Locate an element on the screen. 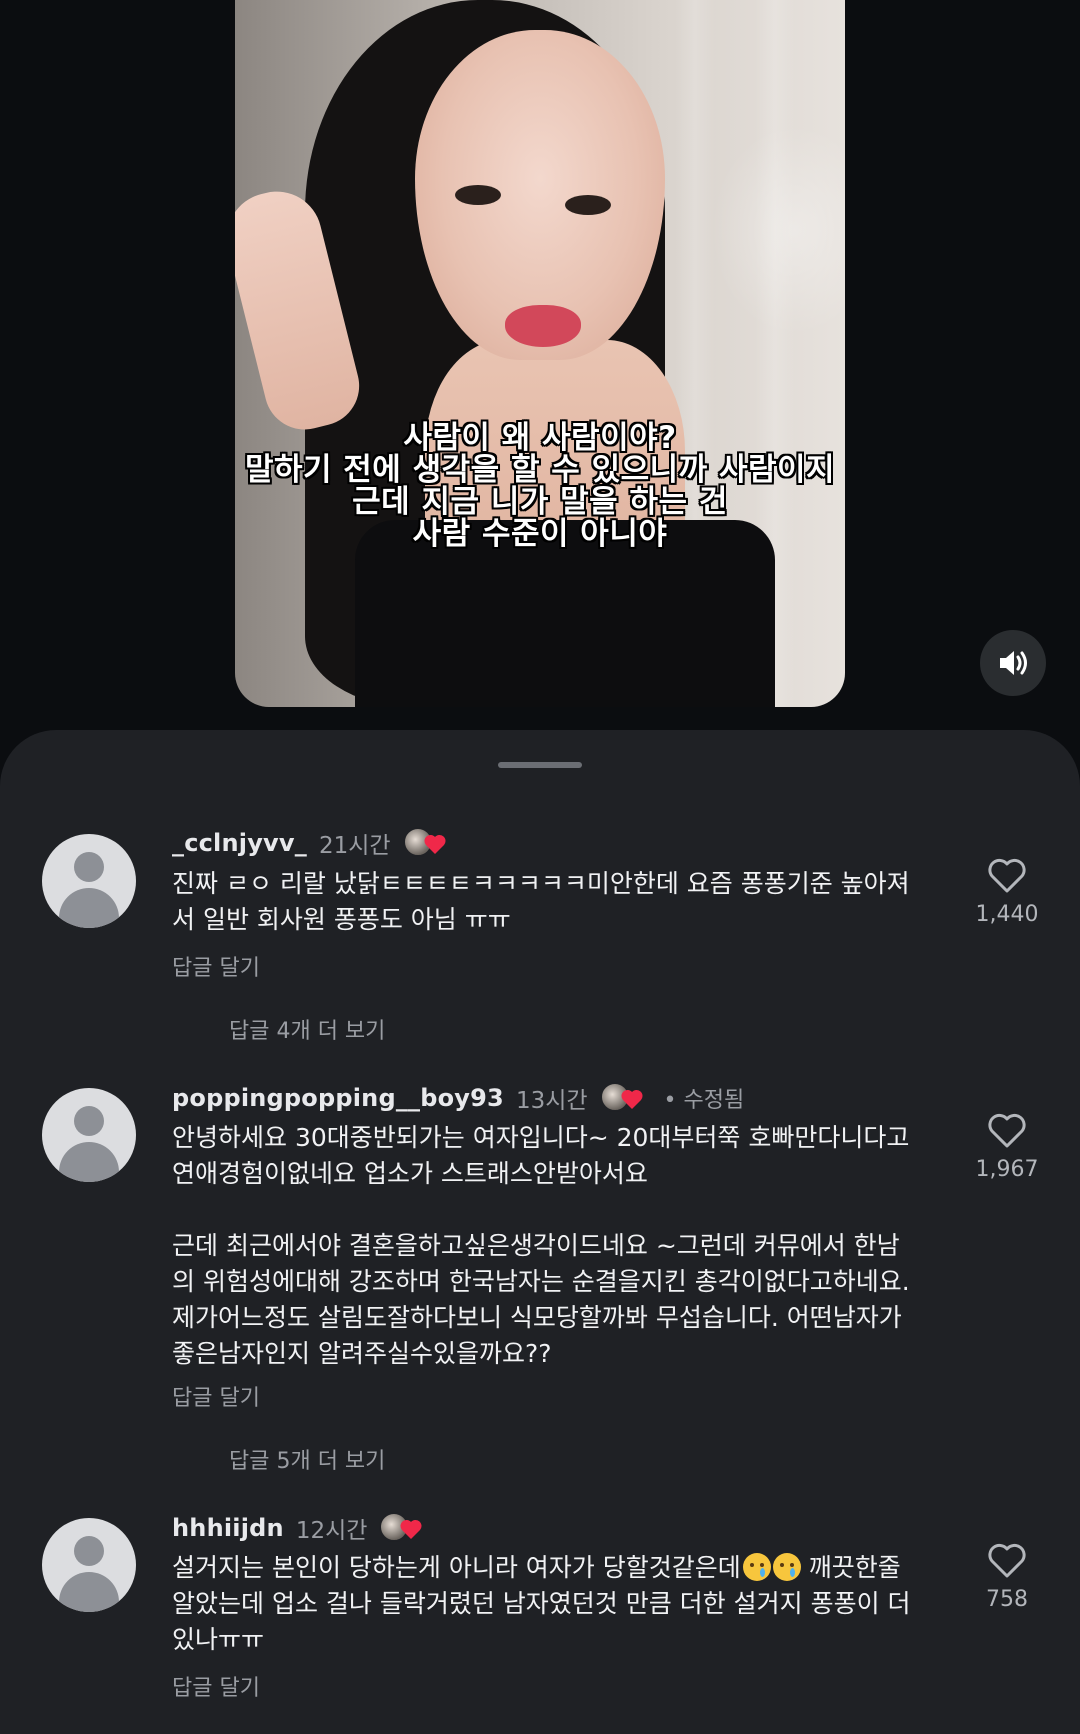 The image size is (1080, 1734). like-count: 758 is located at coordinates (1007, 1599).